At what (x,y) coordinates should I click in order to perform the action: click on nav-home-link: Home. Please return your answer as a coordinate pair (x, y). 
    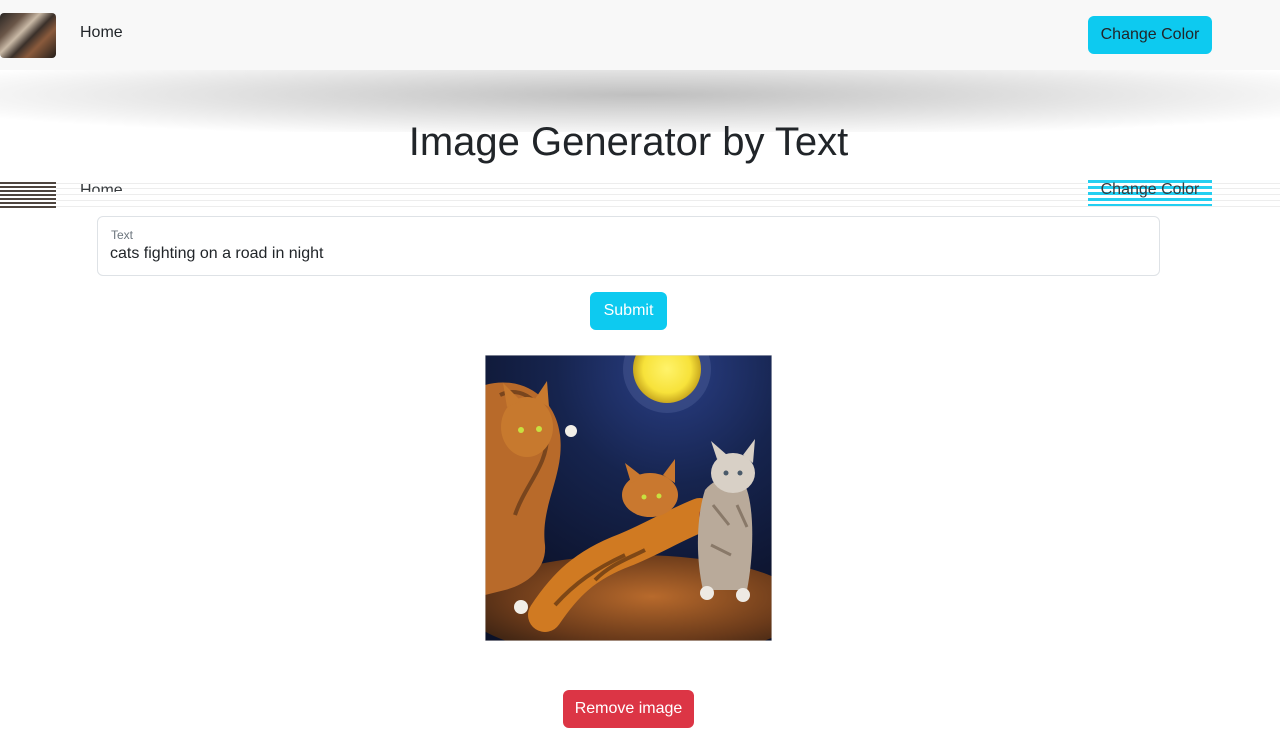
    Looking at the image, I should click on (101, 33).